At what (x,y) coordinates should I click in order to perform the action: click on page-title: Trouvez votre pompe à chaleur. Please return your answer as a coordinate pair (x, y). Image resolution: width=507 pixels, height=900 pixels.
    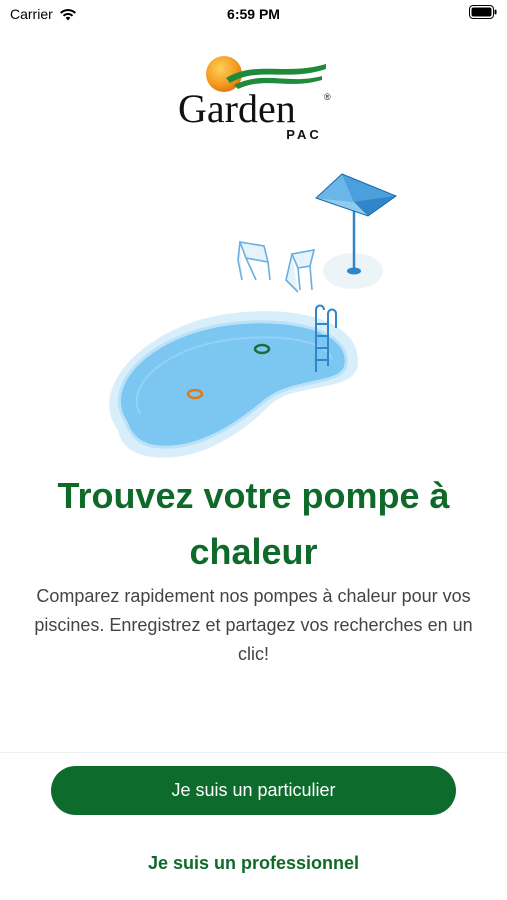
    Looking at the image, I should click on (253, 523).